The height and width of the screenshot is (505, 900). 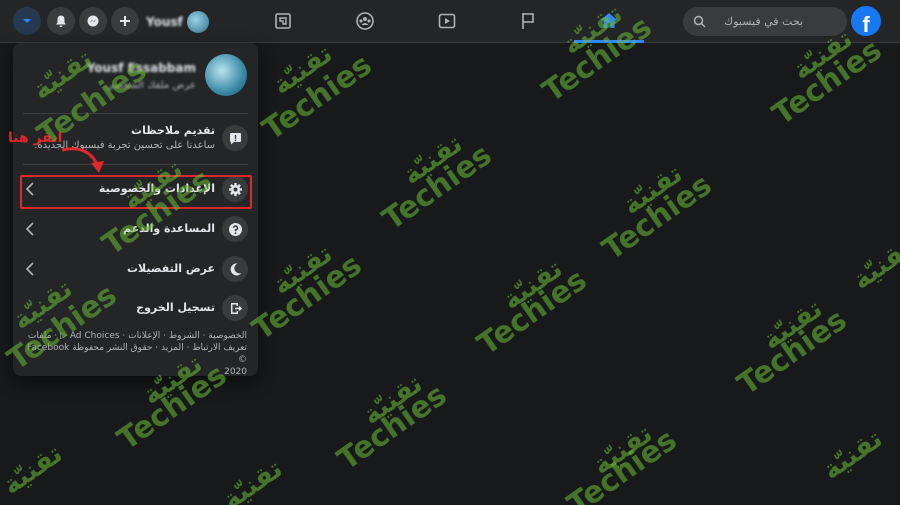 What do you see at coordinates (699, 21) in the screenshot?
I see `search-icon` at bounding box center [699, 21].